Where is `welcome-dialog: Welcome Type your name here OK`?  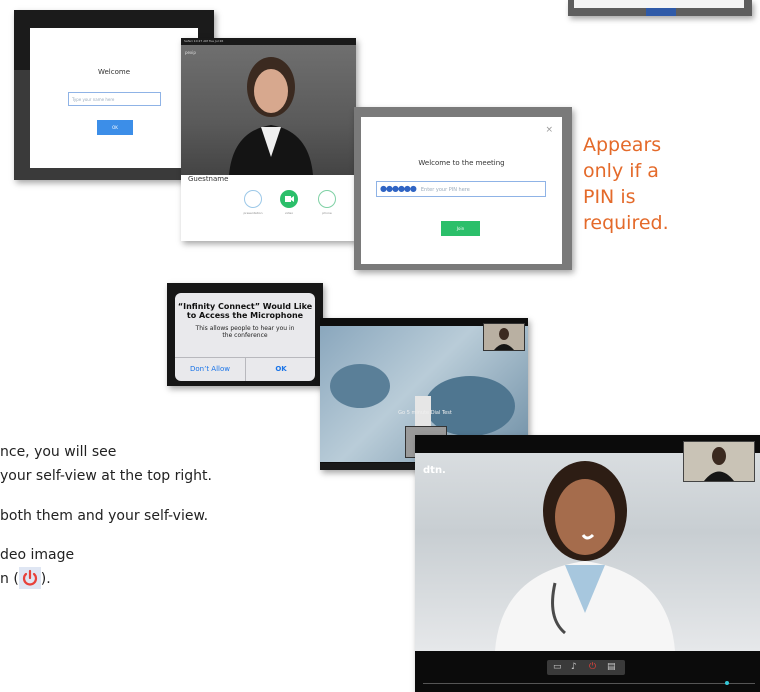 welcome-dialog: Welcome Type your name here OK is located at coordinates (114, 98).